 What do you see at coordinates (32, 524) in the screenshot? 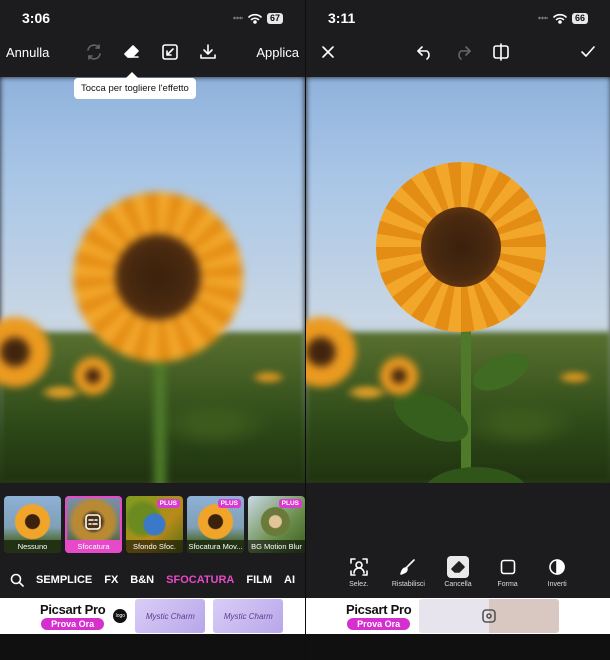
I see `effect-thumb: Nessuno` at bounding box center [32, 524].